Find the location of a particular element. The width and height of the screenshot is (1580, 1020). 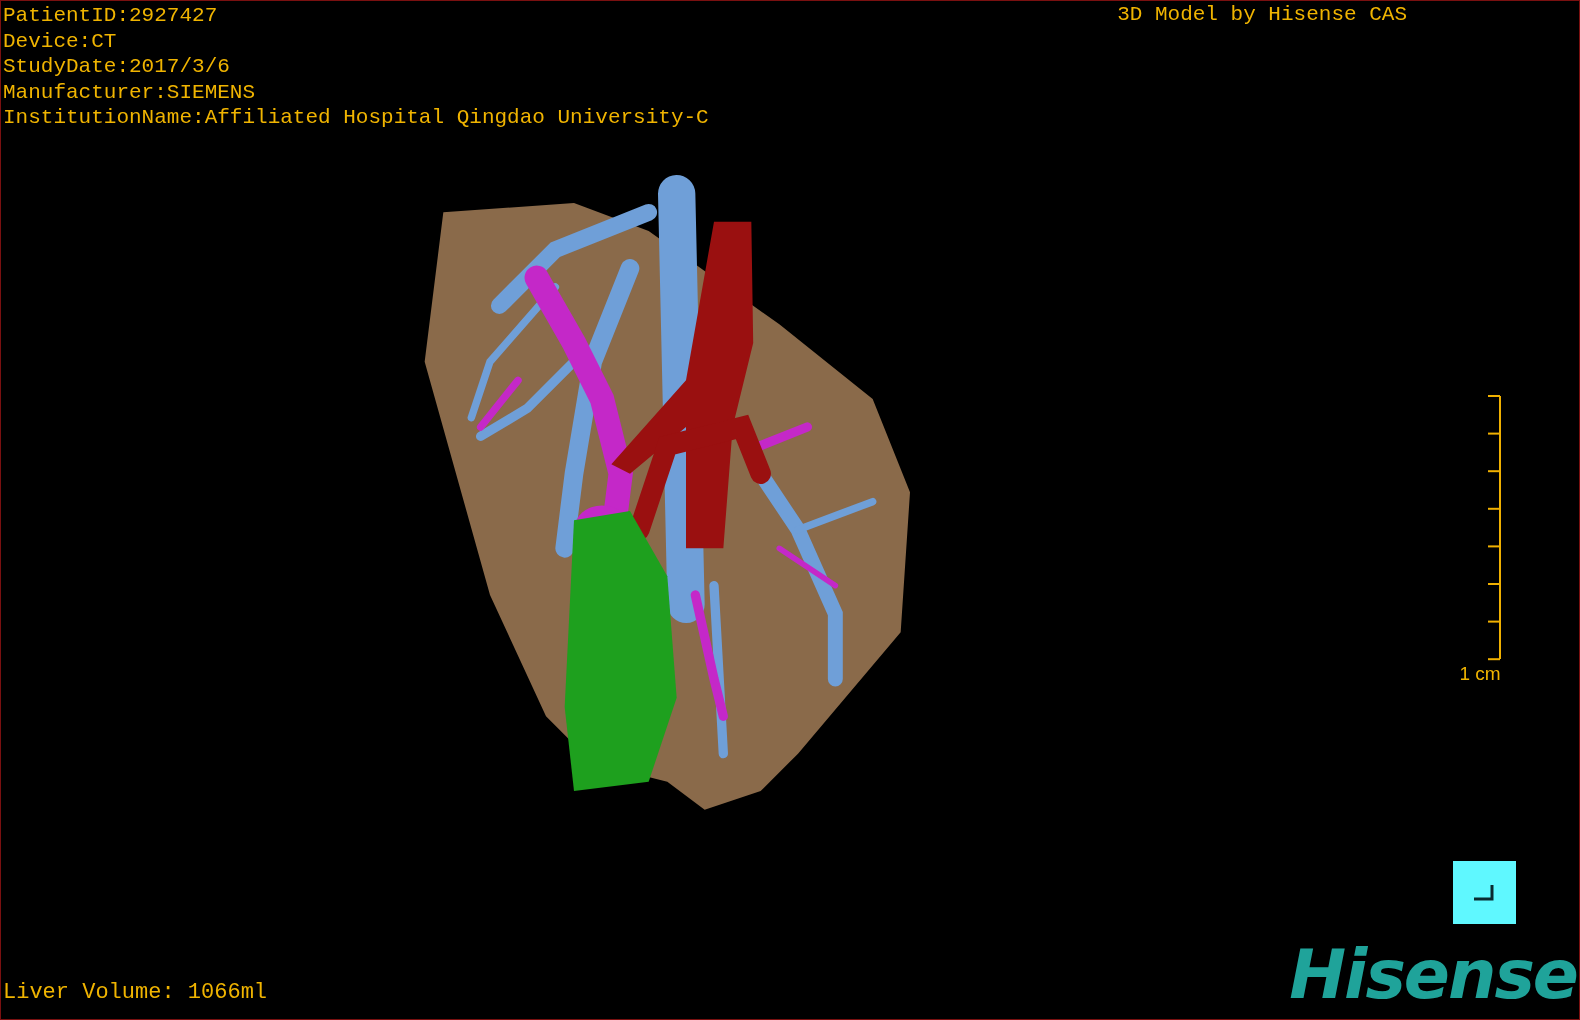

study-info-text: StudyDate:2017/3/6 is located at coordinates (116, 67).